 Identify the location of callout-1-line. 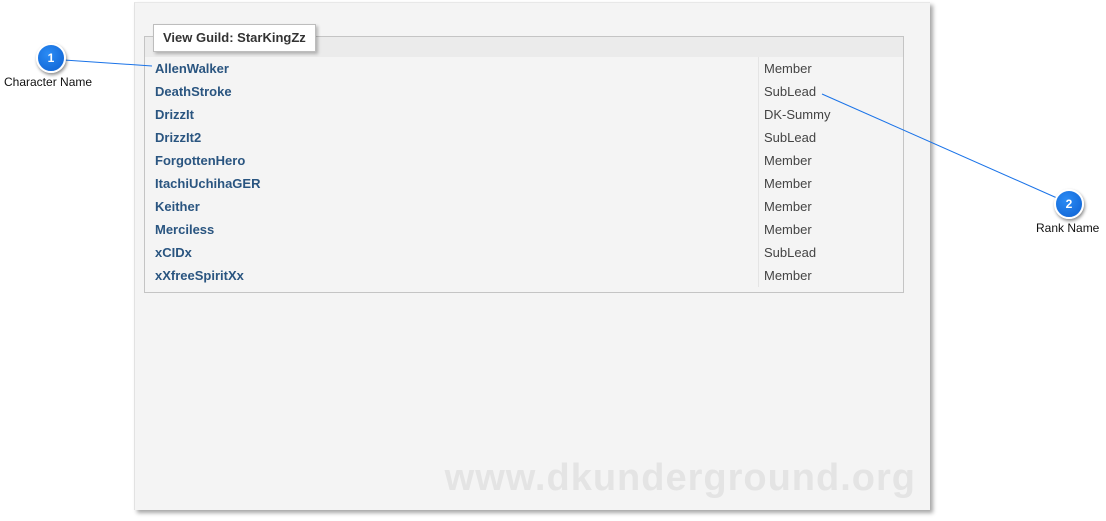
(108, 63).